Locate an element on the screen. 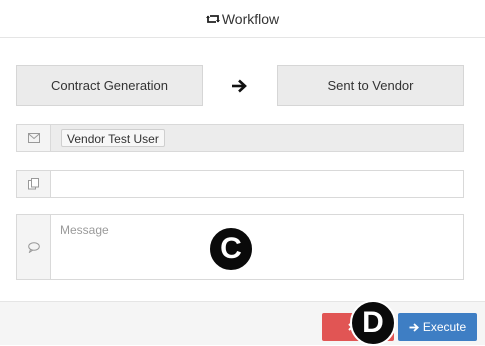 The height and width of the screenshot is (346, 485). modal-title: Workflow is located at coordinates (250, 18).